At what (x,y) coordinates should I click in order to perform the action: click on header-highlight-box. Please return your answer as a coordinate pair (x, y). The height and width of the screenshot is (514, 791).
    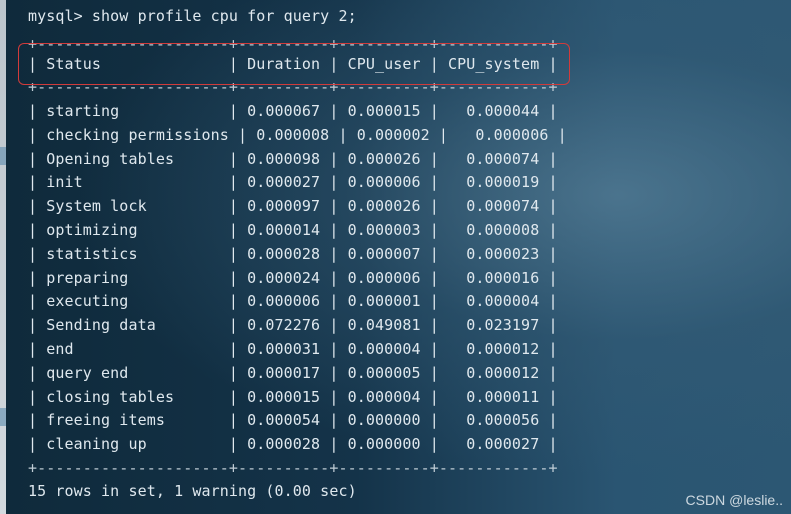
    Looking at the image, I should click on (294, 64).